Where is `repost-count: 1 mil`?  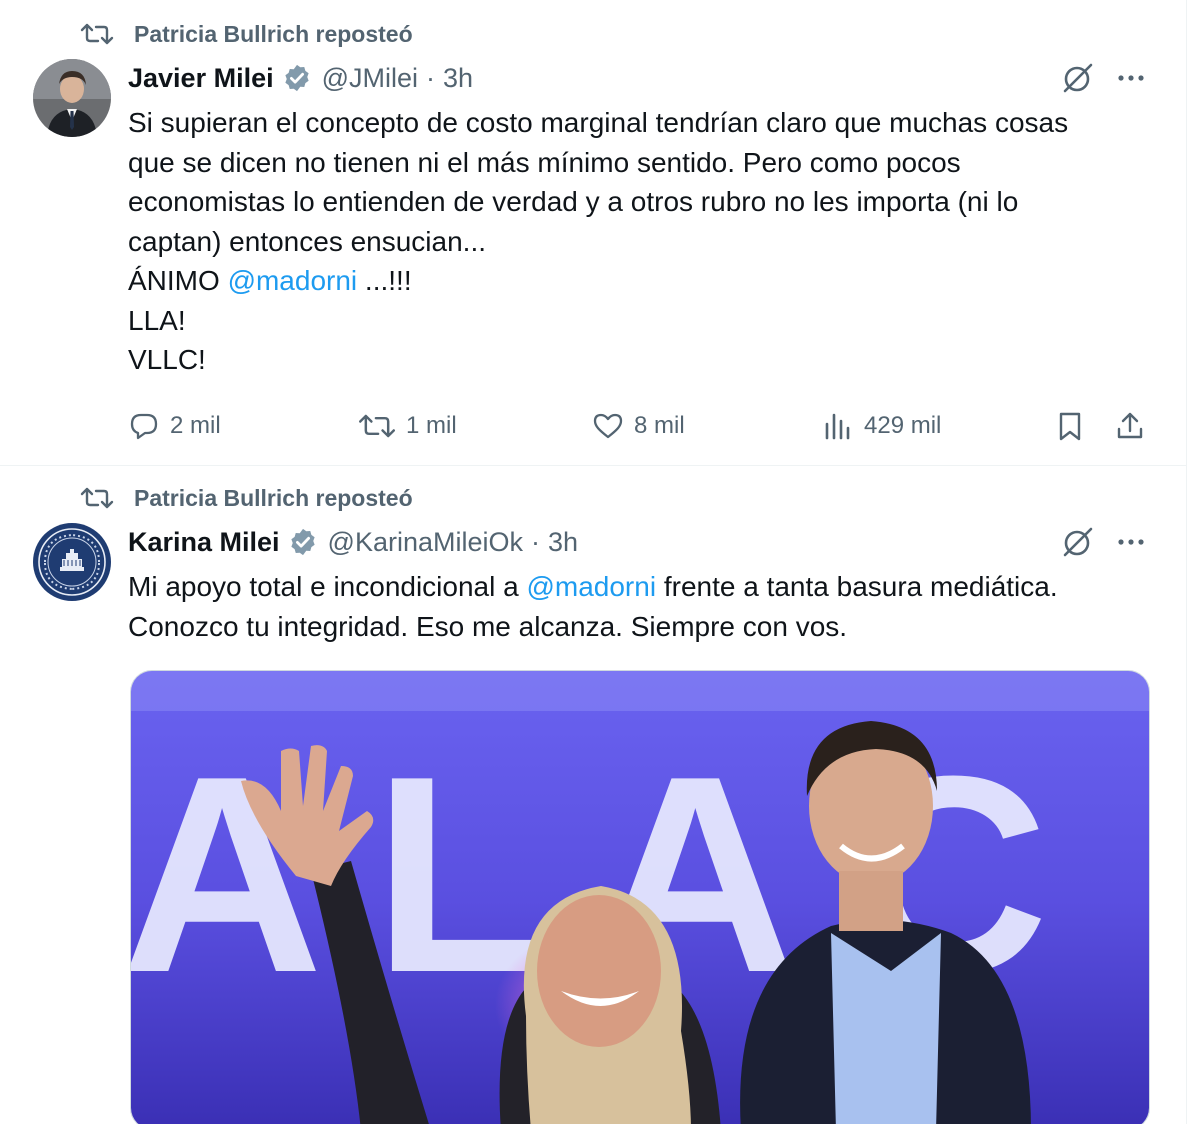 repost-count: 1 mil is located at coordinates (431, 425).